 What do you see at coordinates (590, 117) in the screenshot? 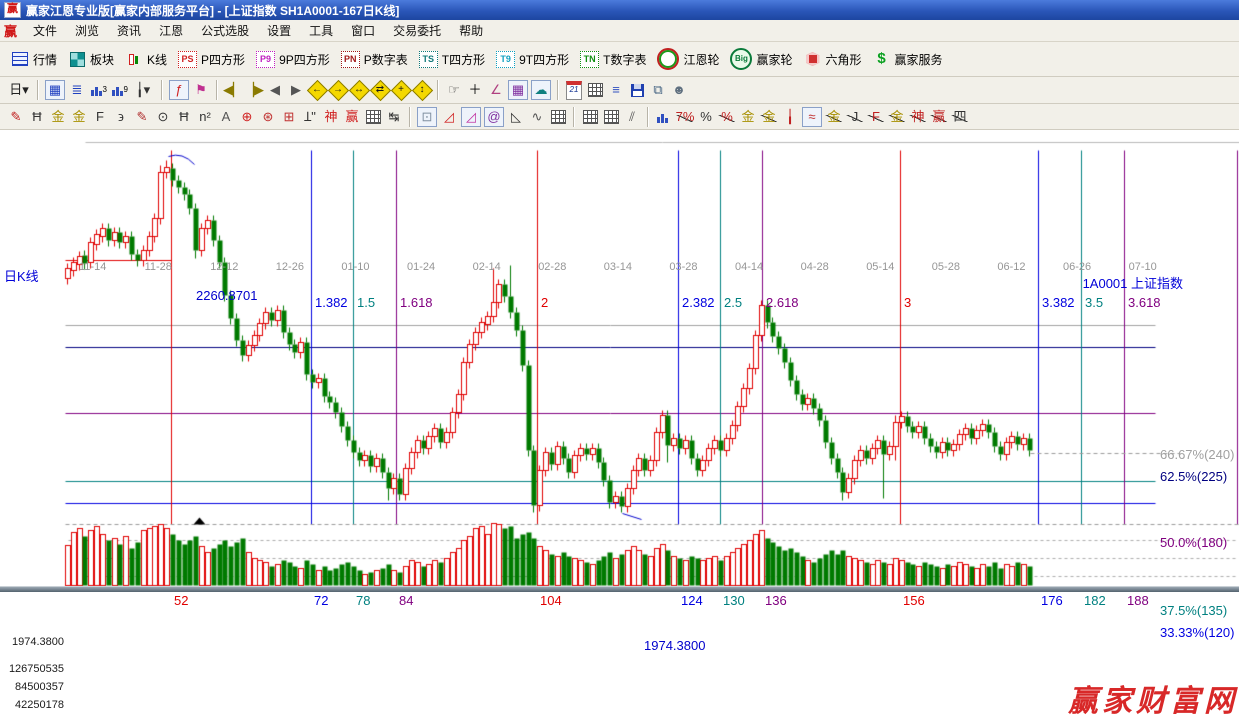
I see `grid-a-button` at bounding box center [590, 117].